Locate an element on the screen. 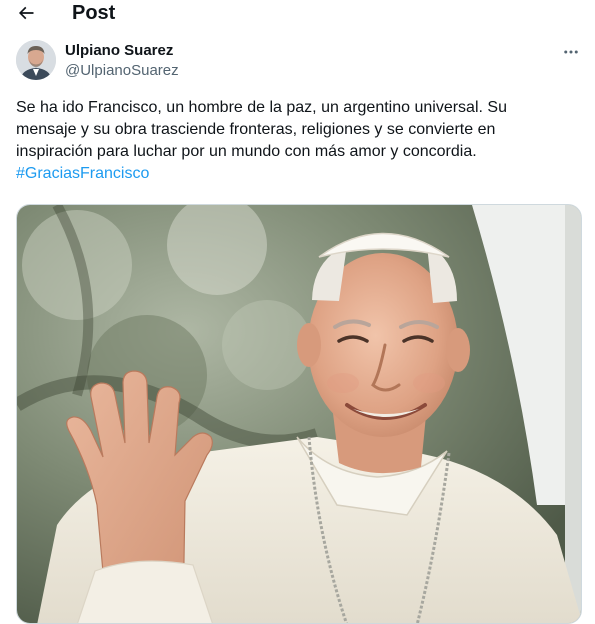 The width and height of the screenshot is (595, 624). hashtag-link: #GraciasFrancisco is located at coordinates (299, 174).